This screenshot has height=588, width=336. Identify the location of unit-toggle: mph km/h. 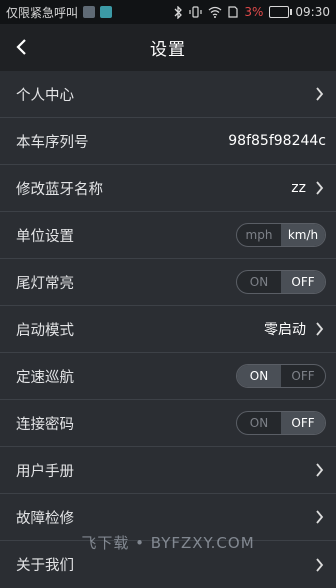
(281, 235).